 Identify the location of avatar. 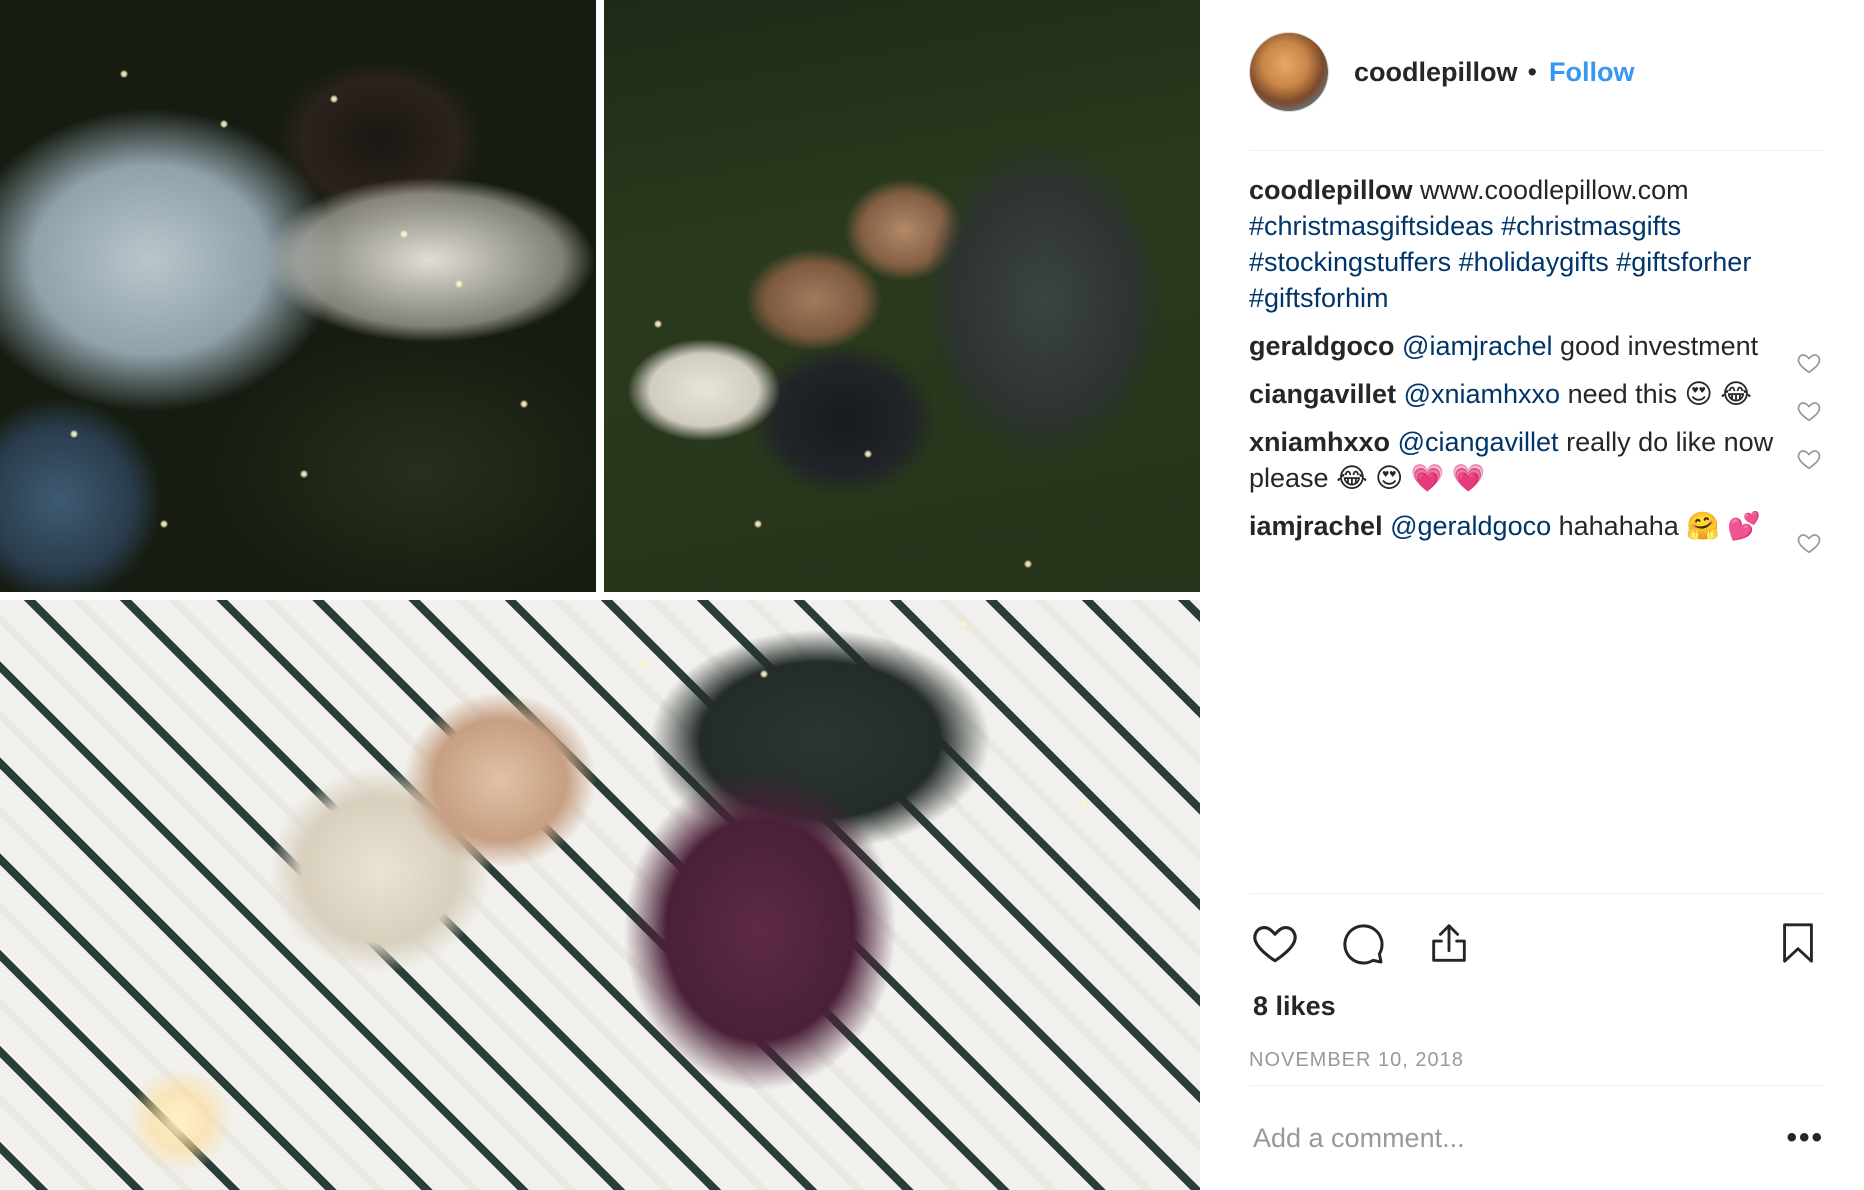
(1289, 72).